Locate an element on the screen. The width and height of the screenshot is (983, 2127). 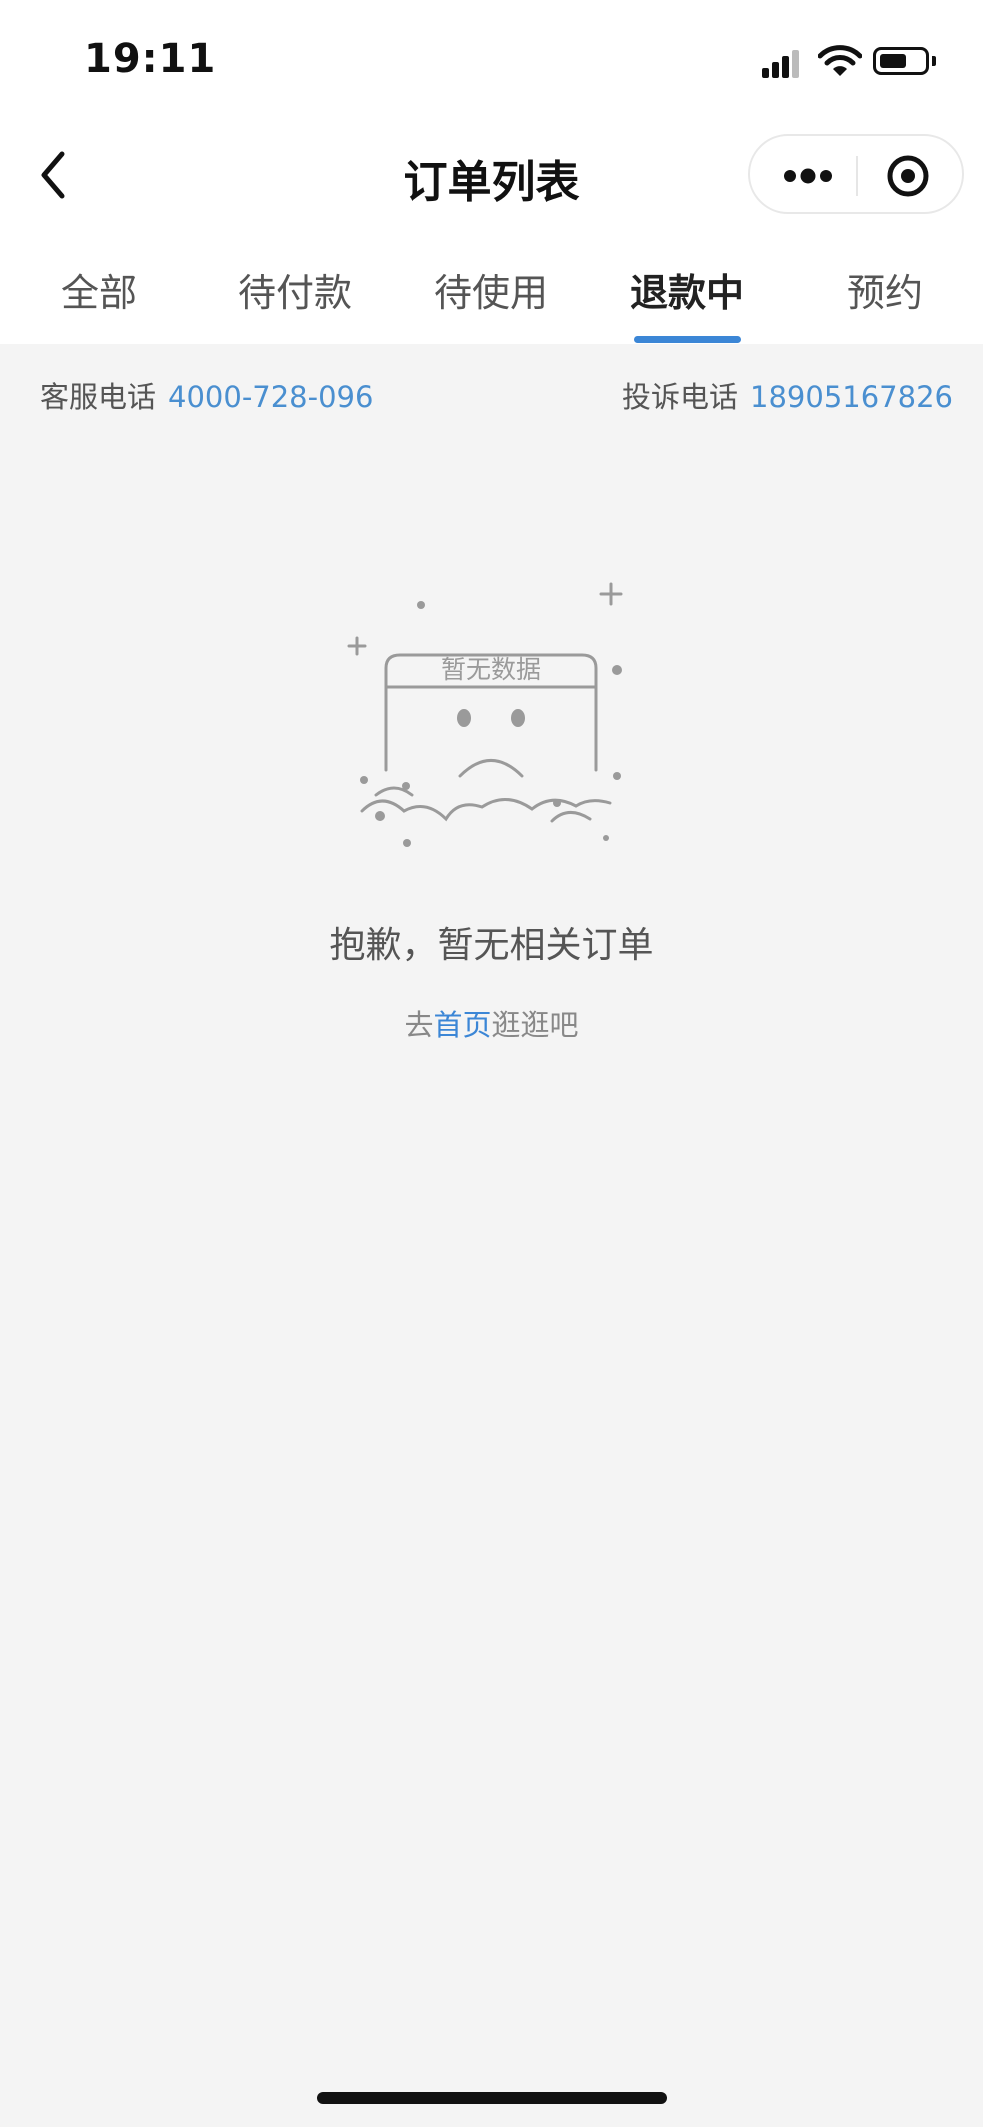
empty-state-title: 抱歉，暂无相关订单 is located at coordinates (491, 945).